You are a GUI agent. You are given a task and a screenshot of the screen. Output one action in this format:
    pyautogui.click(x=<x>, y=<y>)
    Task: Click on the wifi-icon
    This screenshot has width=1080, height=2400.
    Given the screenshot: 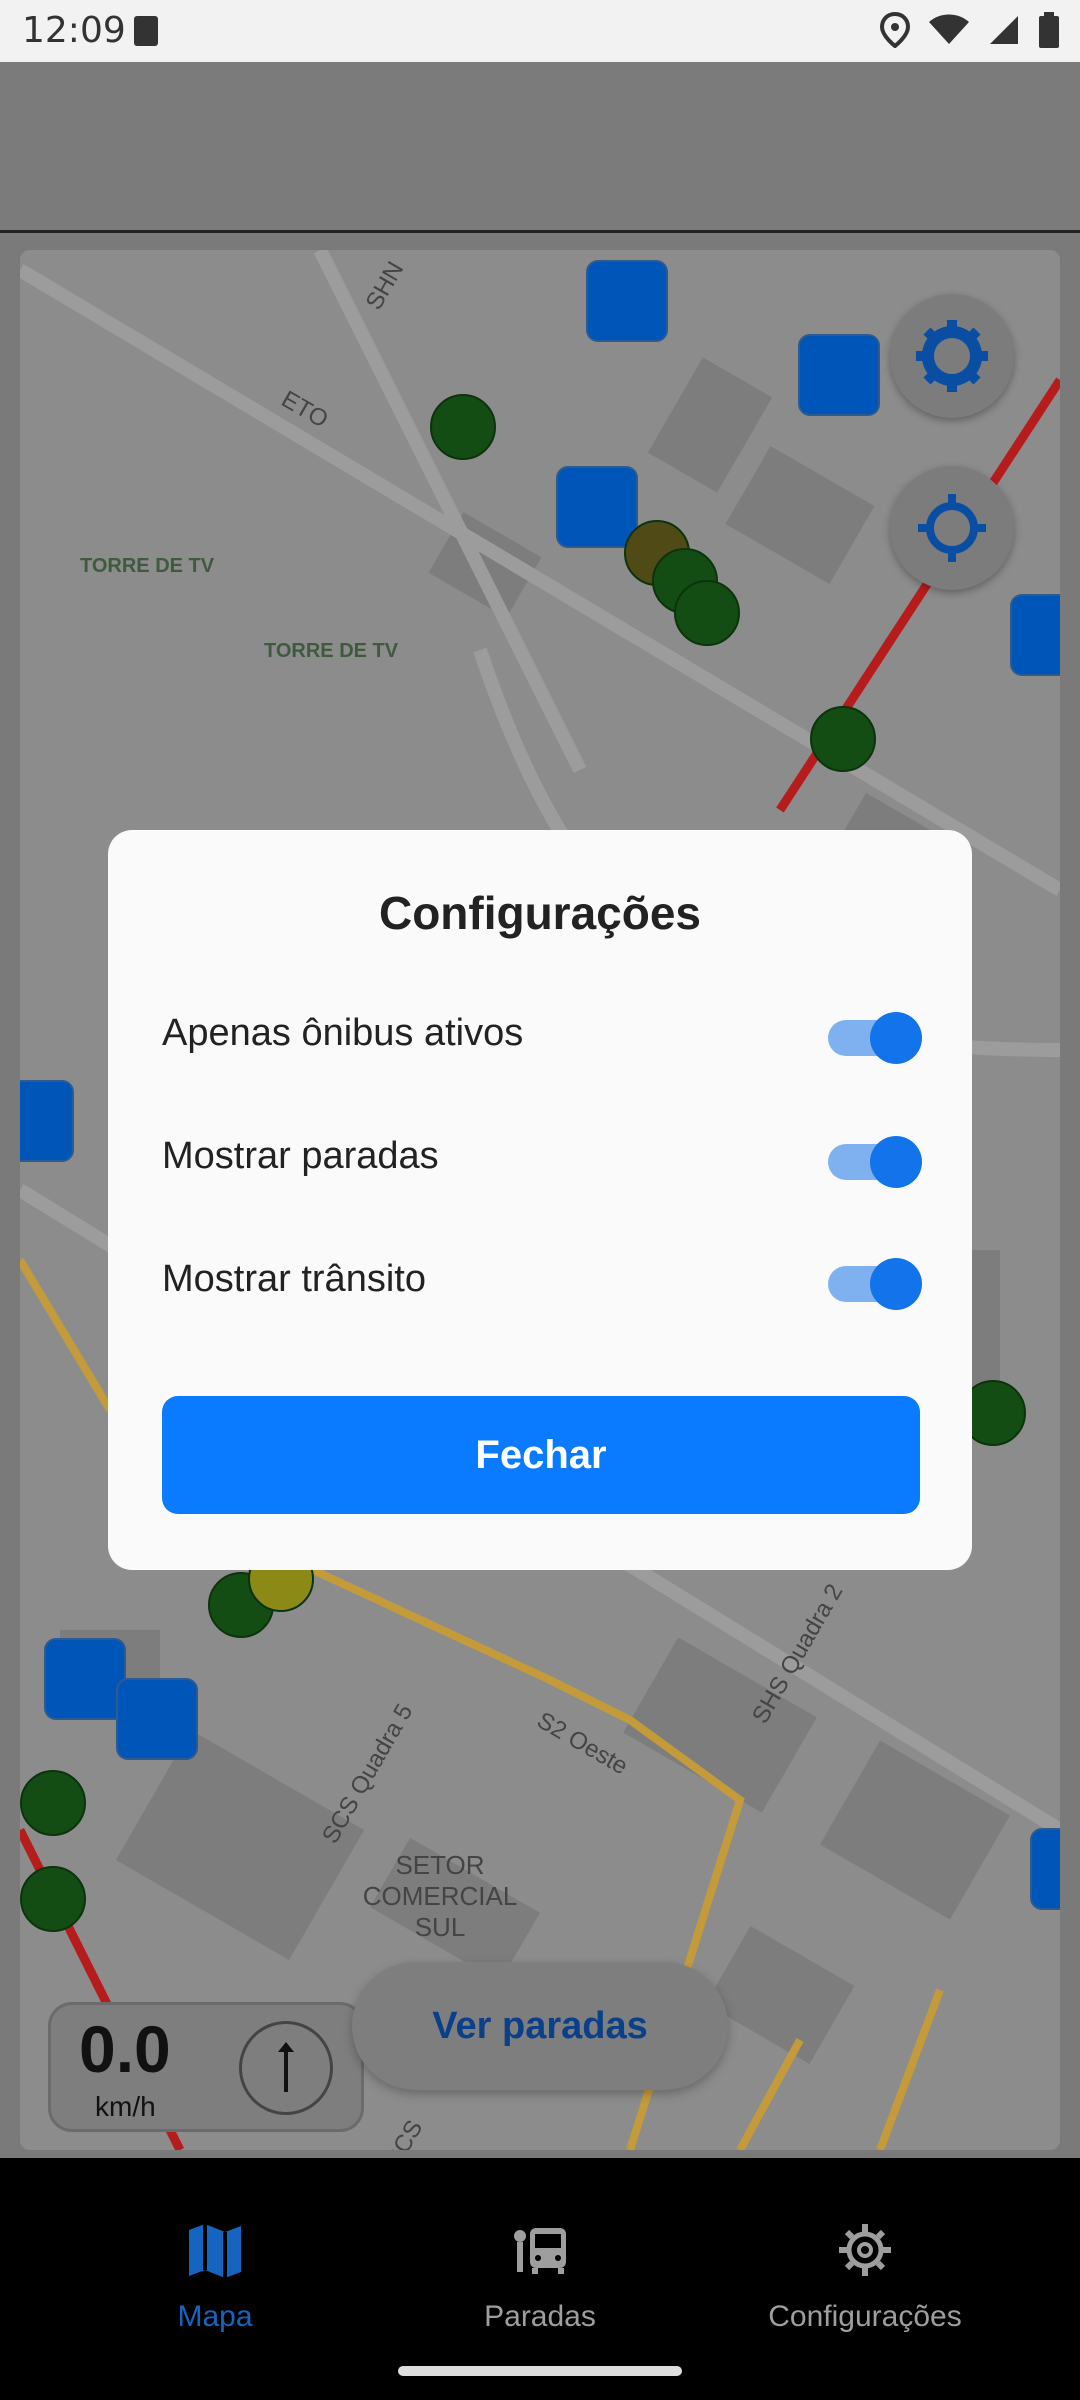 What is the action you would take?
    pyautogui.click(x=949, y=29)
    